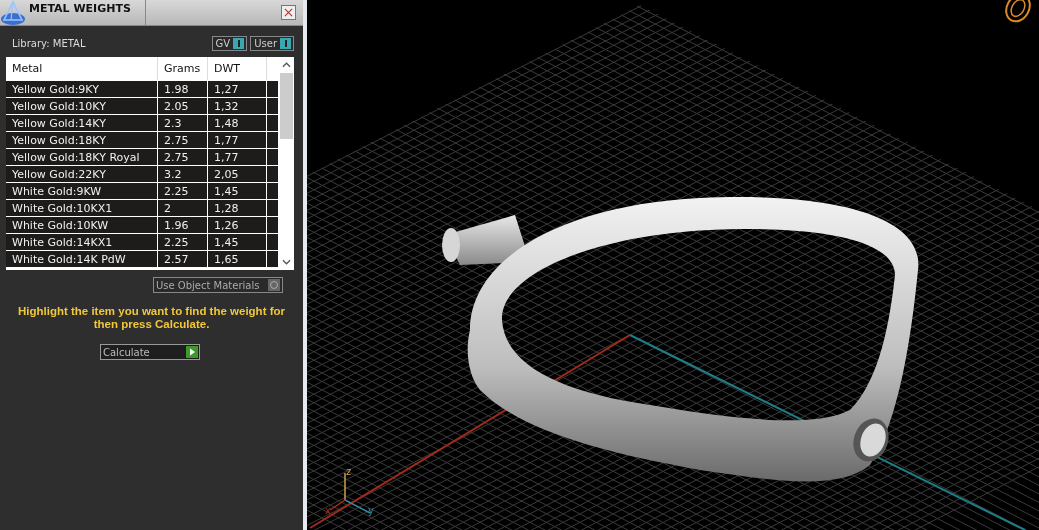 The width and height of the screenshot is (1039, 530). Describe the element at coordinates (81, 106) in the screenshot. I see `table-cell: Yellow Gold:10KY` at that location.